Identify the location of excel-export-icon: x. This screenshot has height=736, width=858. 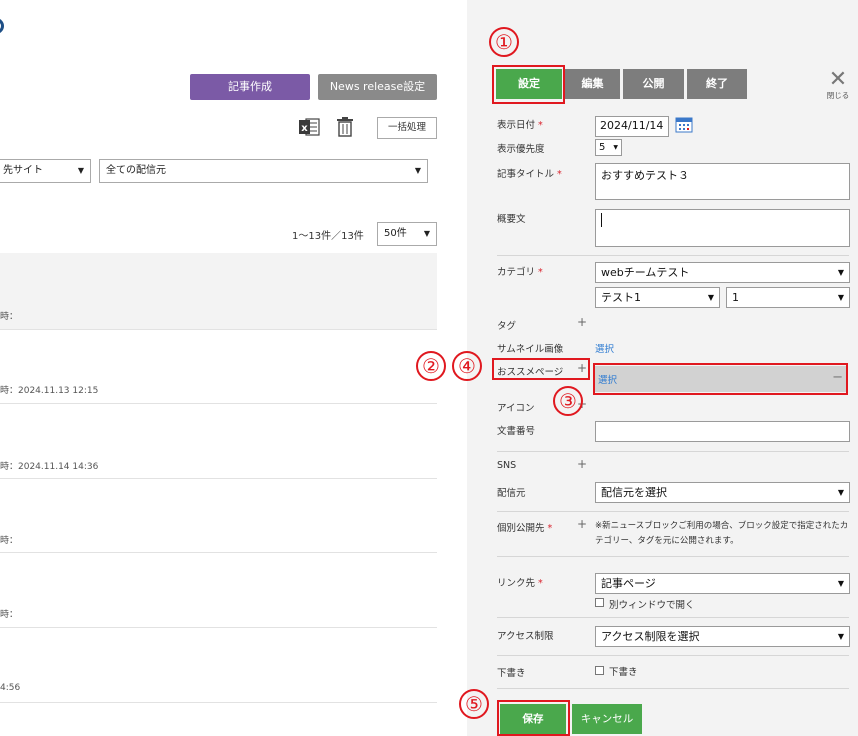
(309, 127).